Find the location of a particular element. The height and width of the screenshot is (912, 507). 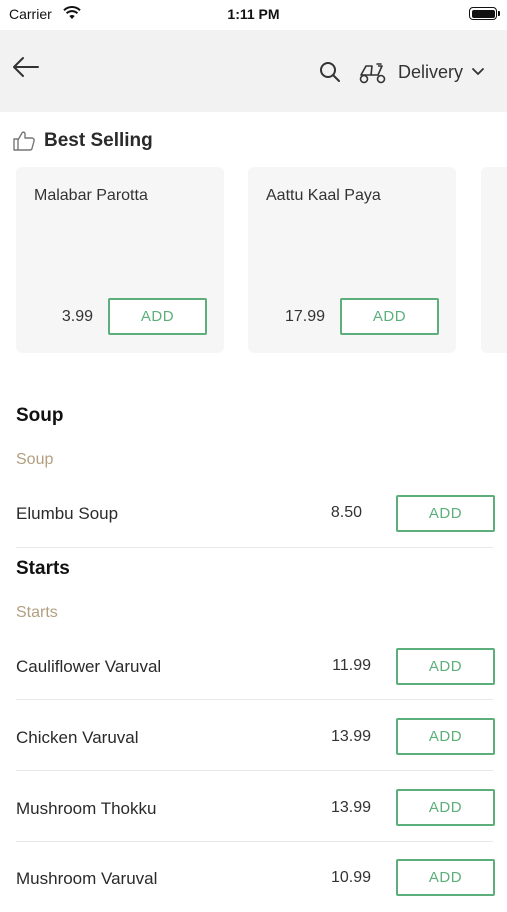

best-selling-header: Best Selling is located at coordinates (82, 141).